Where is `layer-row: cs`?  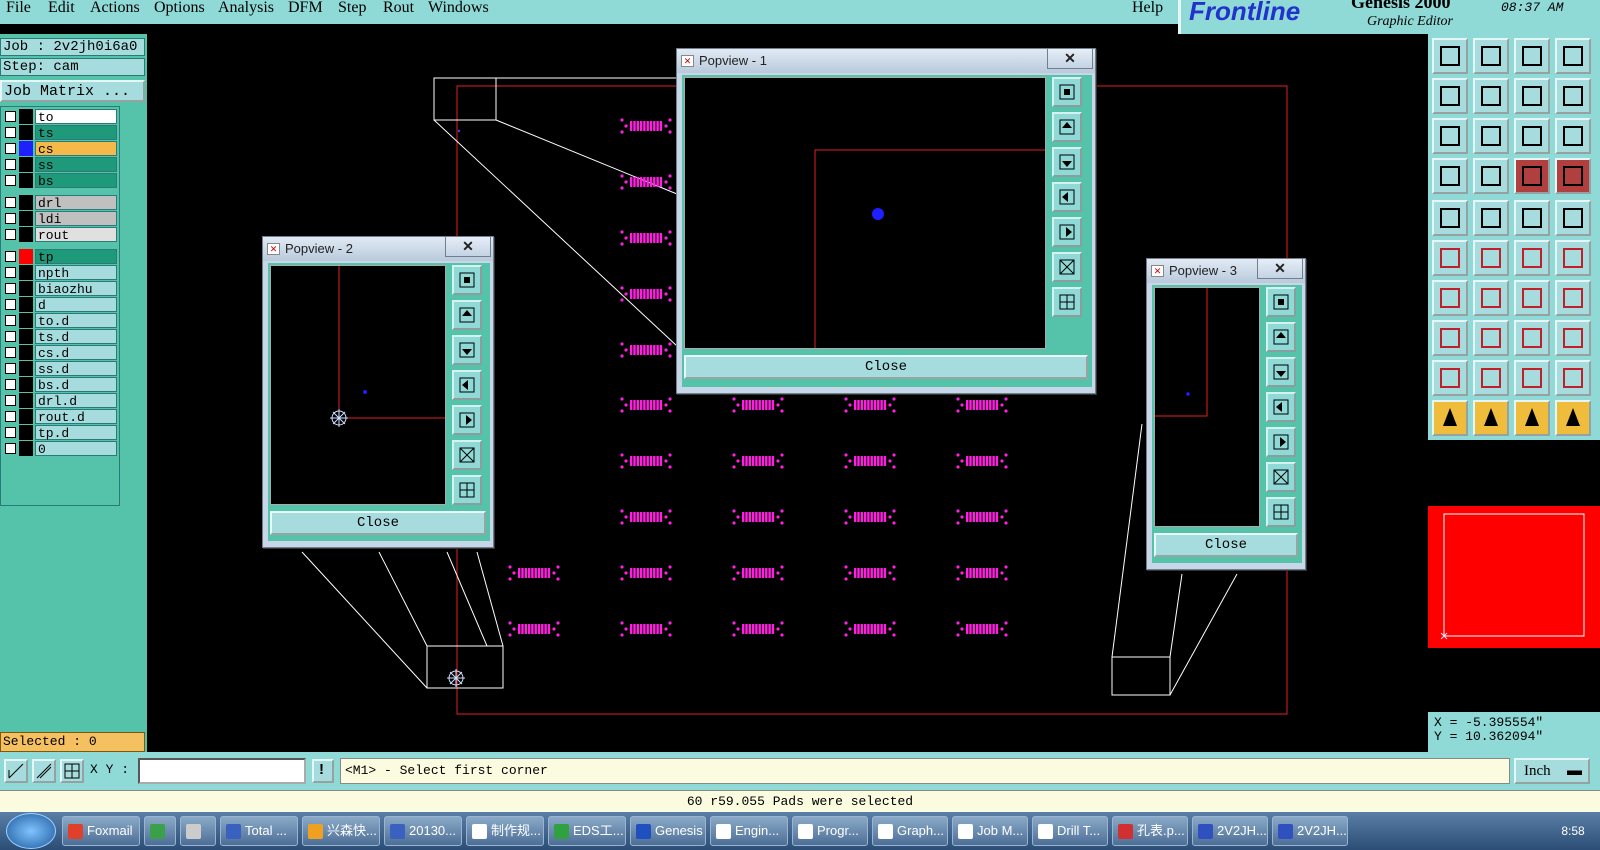
layer-row: cs is located at coordinates (60, 149).